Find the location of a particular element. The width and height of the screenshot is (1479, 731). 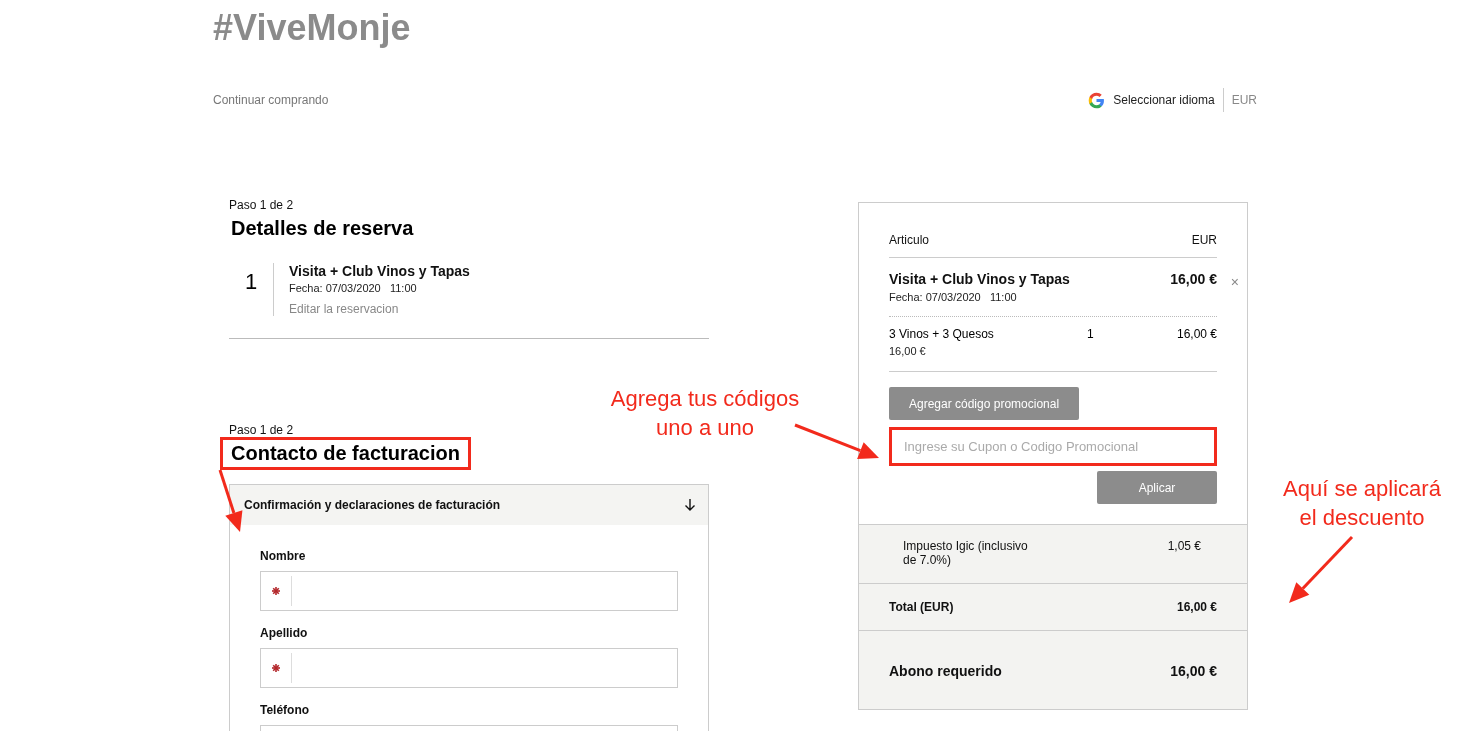

field-label: Teléfono is located at coordinates (285, 710).